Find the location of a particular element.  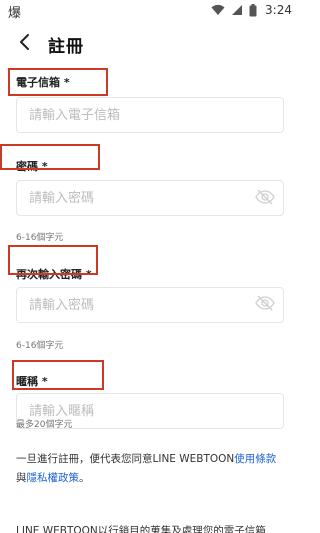

back-button is located at coordinates (24, 44).